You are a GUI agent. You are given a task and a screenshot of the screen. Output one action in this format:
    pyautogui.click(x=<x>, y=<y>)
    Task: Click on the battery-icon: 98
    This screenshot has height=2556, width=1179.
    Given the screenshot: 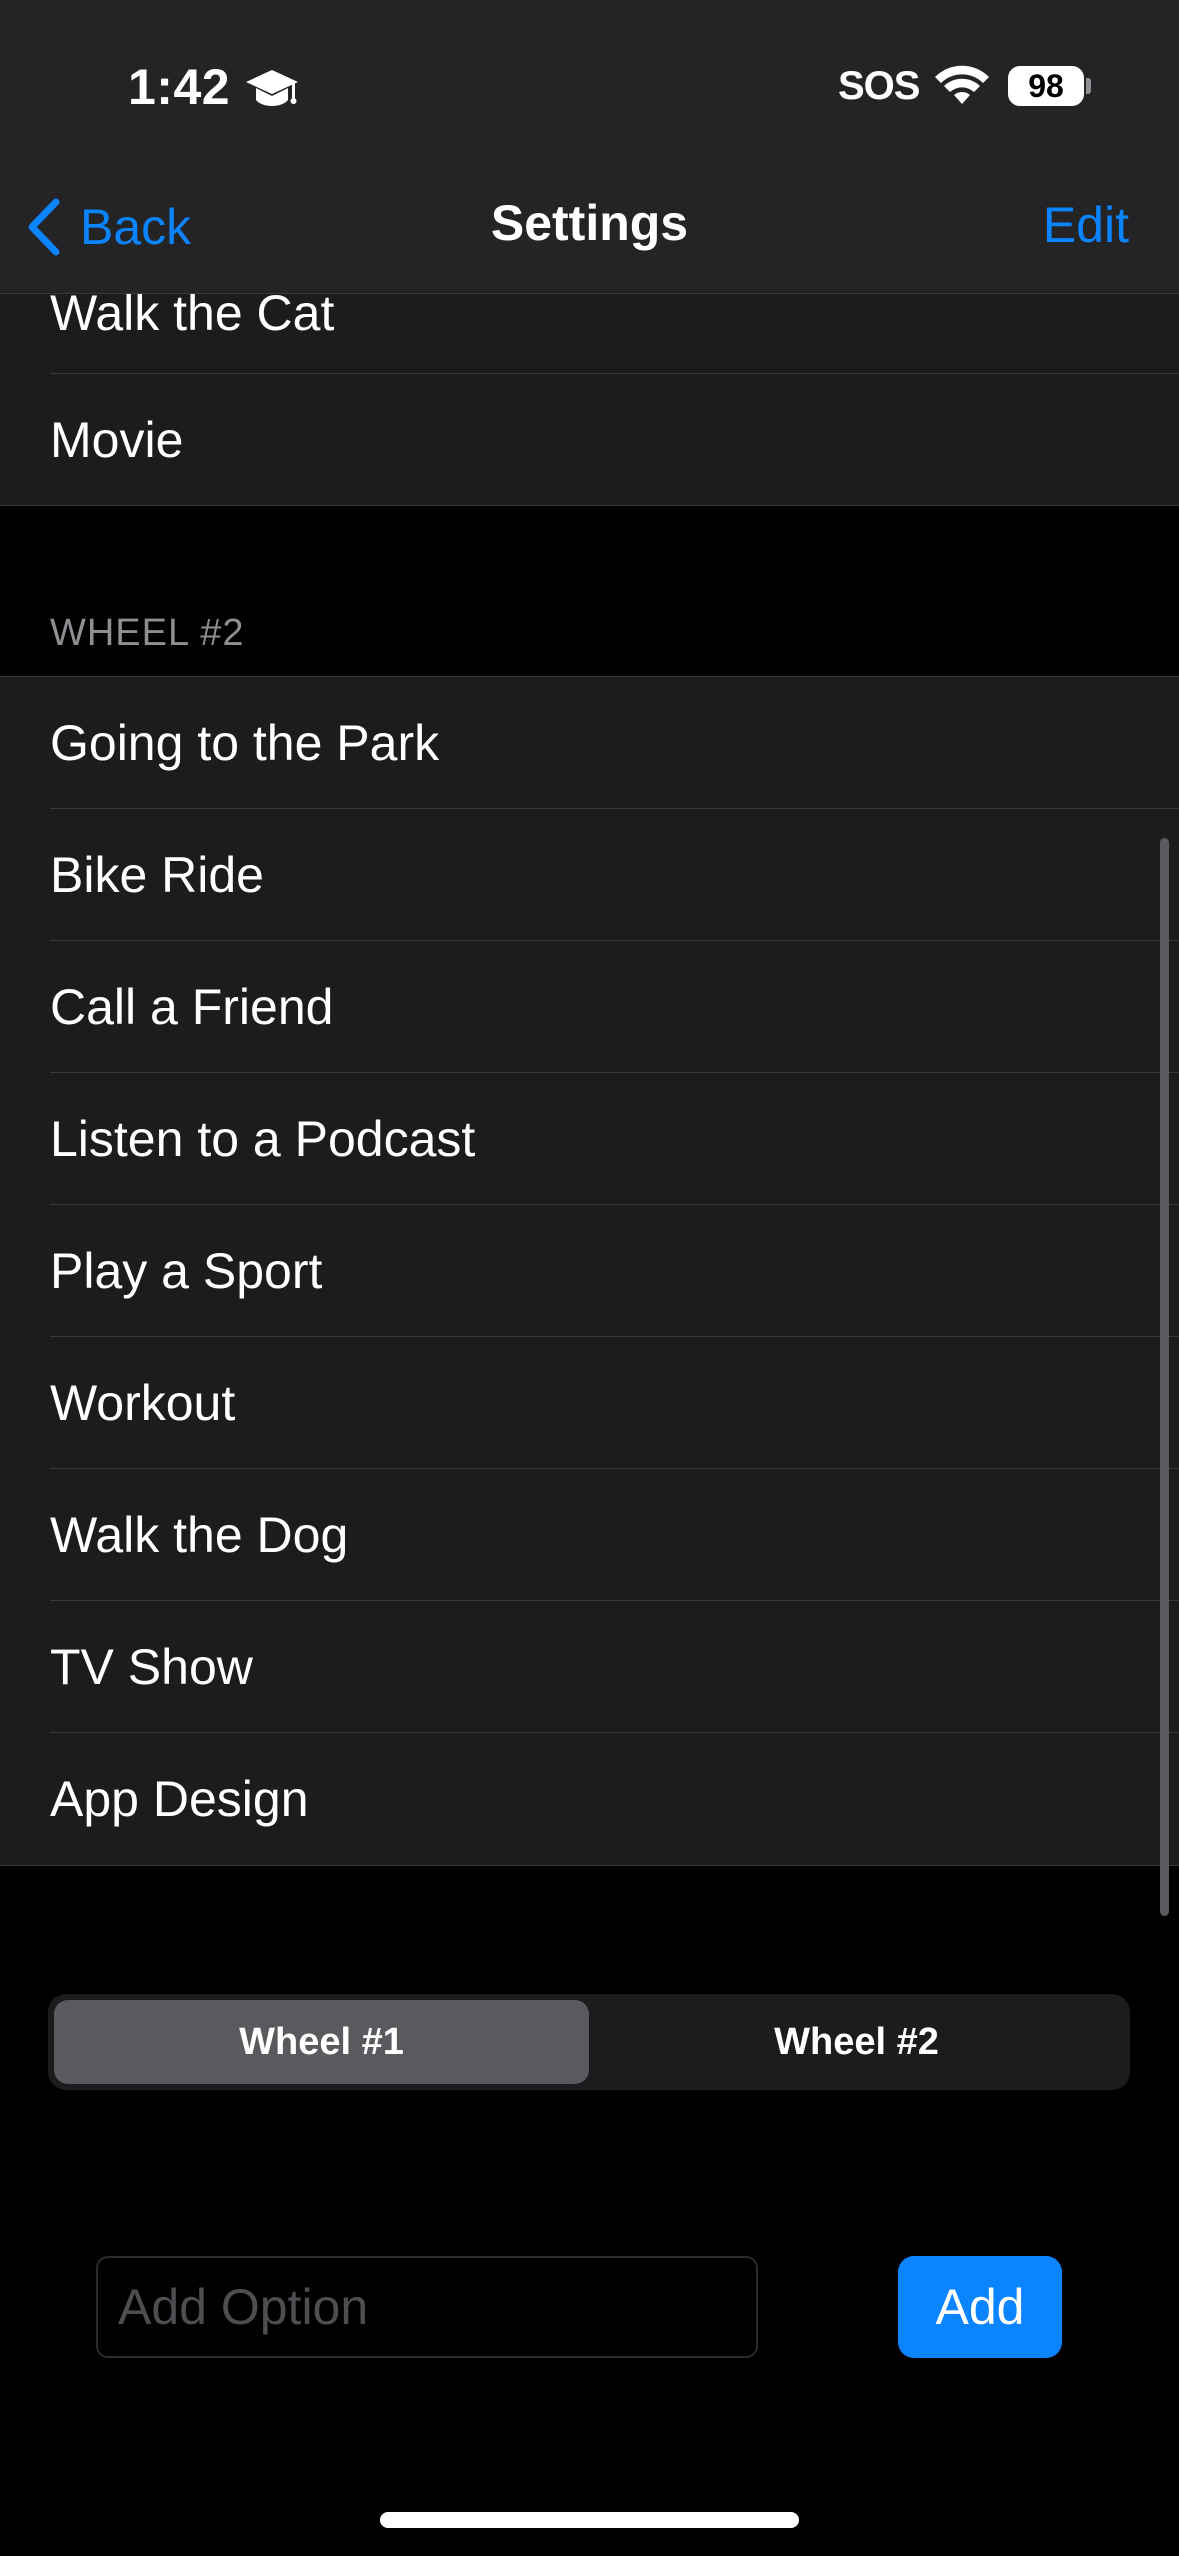 What is the action you would take?
    pyautogui.click(x=1046, y=86)
    